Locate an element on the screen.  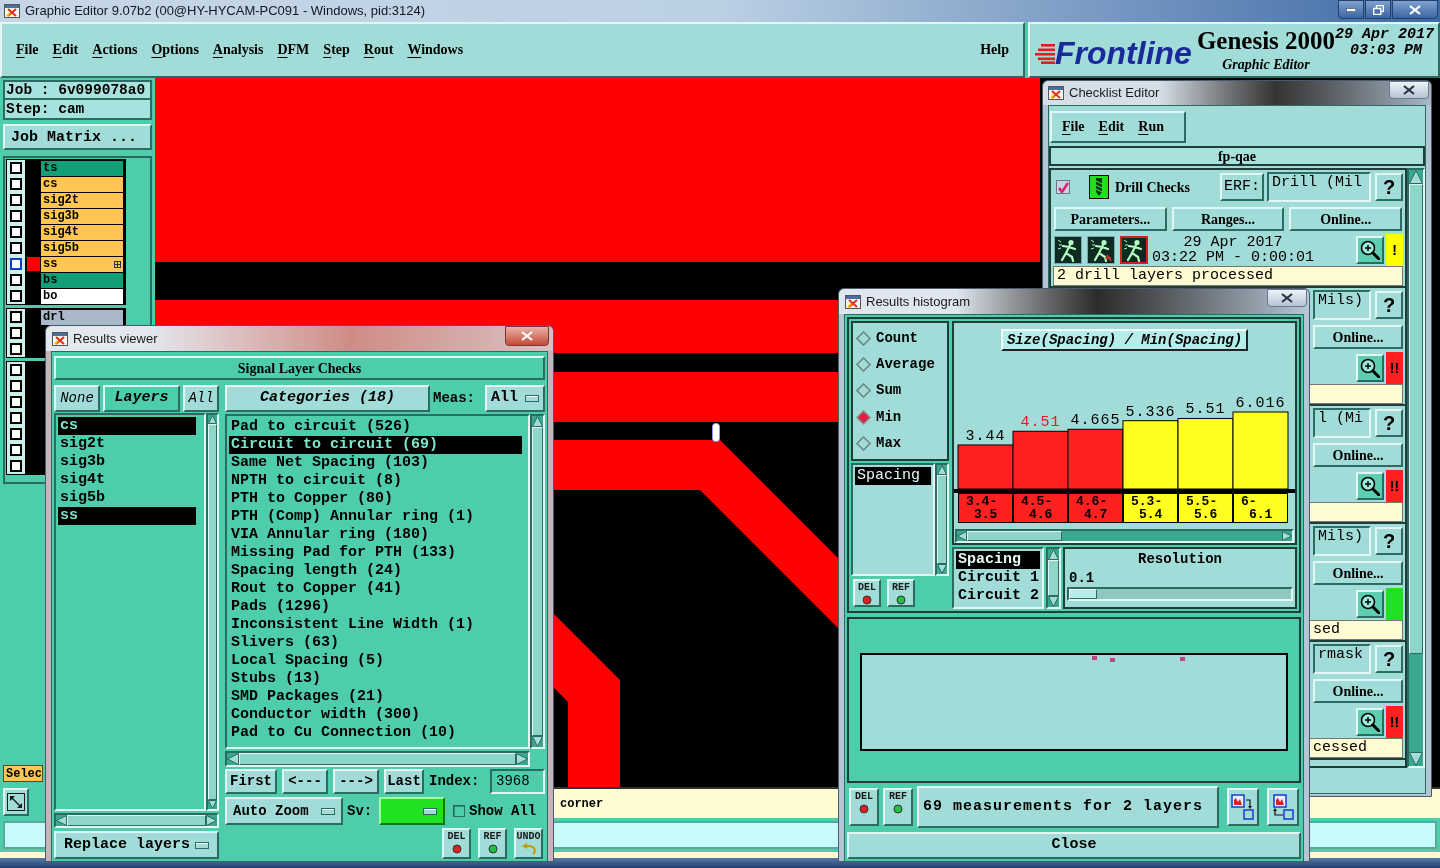
list-item: Stubs (13) is located at coordinates (375, 679).